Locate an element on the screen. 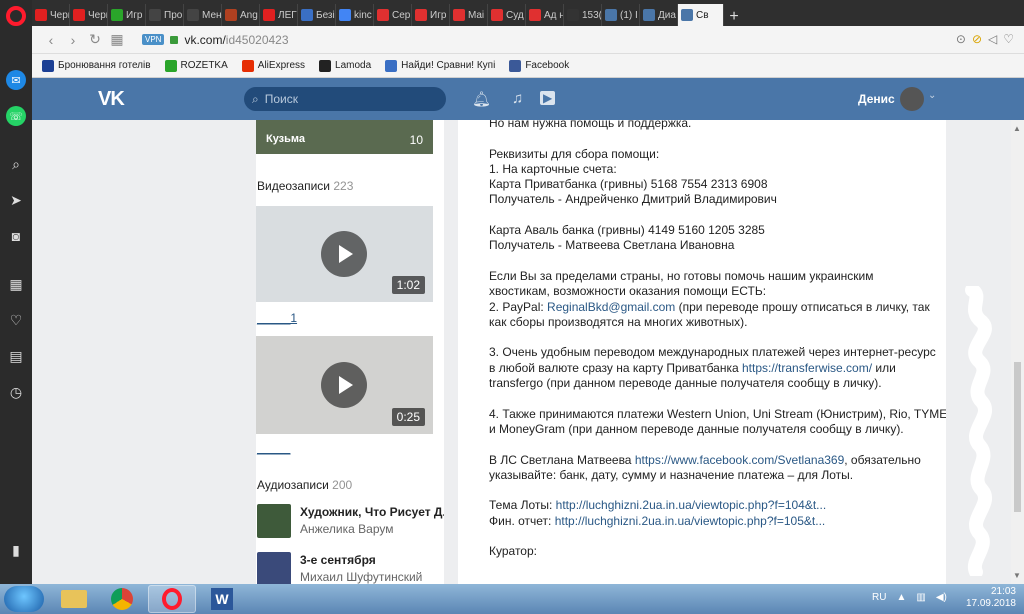  tab-16: Диа is located at coordinates (659, 15).